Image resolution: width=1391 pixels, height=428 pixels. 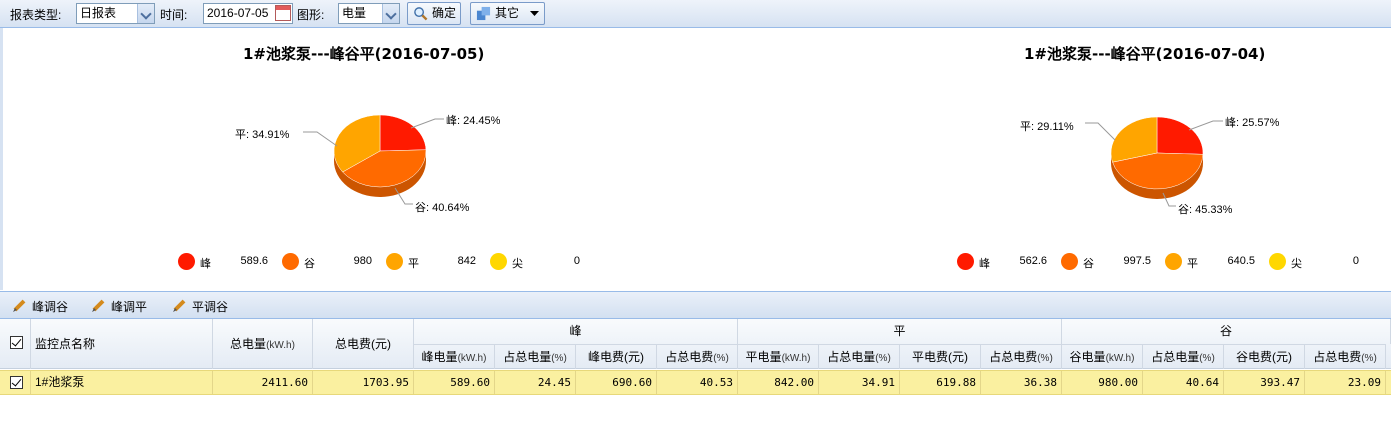 I want to click on header-flat-kwh-pct-text: 占总电量, so click(x=851, y=357).